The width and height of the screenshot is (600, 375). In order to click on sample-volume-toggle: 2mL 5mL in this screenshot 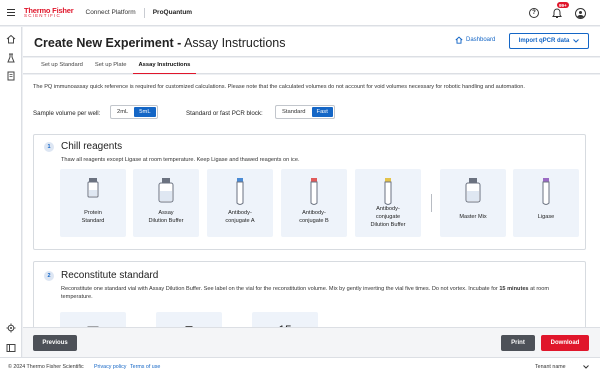, I will do `click(134, 112)`.